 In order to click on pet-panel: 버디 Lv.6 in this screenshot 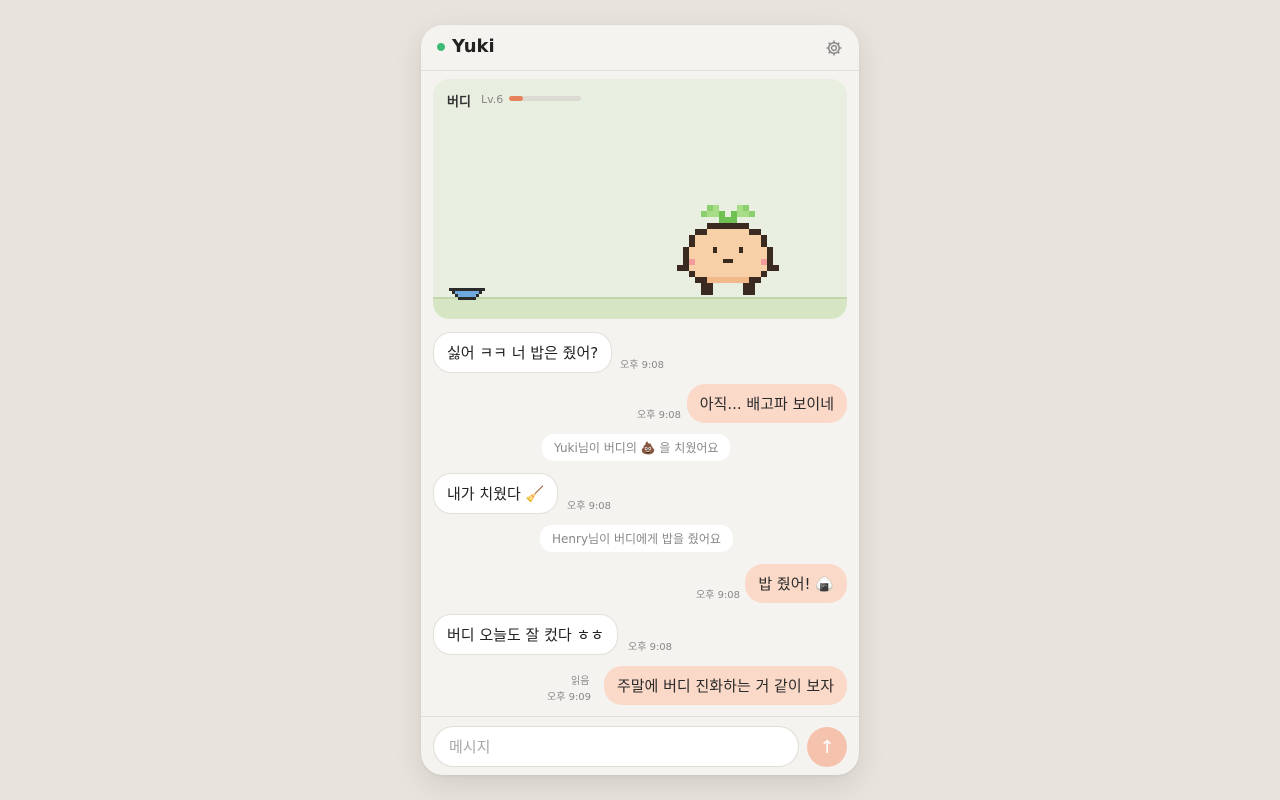, I will do `click(640, 199)`.